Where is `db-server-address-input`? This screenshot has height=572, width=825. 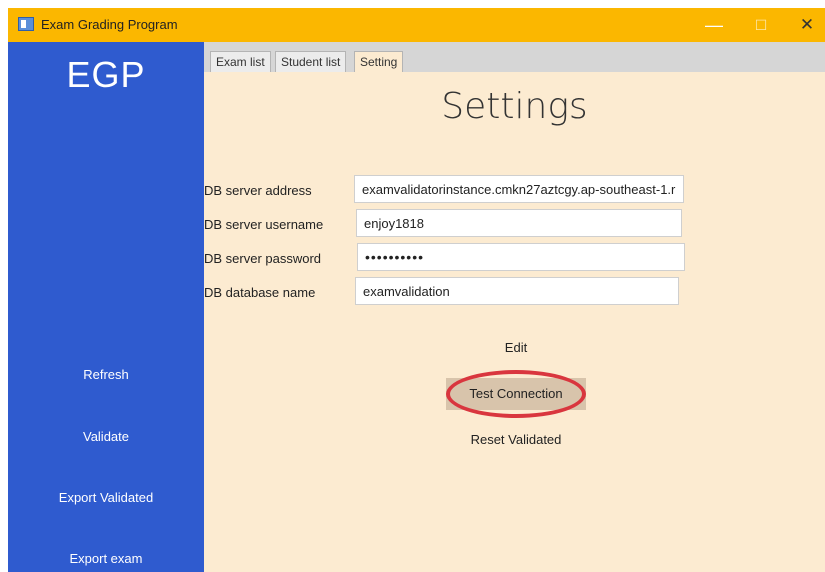
db-server-address-input is located at coordinates (519, 189).